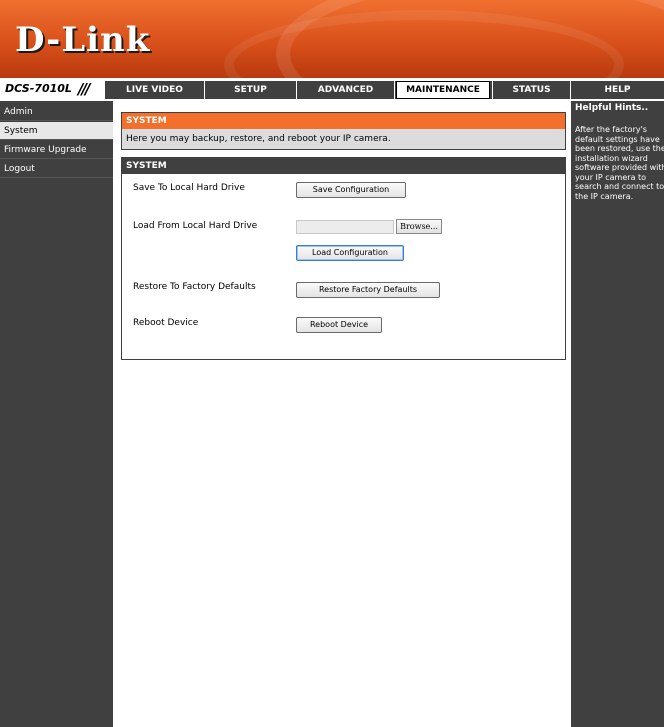  What do you see at coordinates (612, 108) in the screenshot?
I see `help-title: Helpful Hints..` at bounding box center [612, 108].